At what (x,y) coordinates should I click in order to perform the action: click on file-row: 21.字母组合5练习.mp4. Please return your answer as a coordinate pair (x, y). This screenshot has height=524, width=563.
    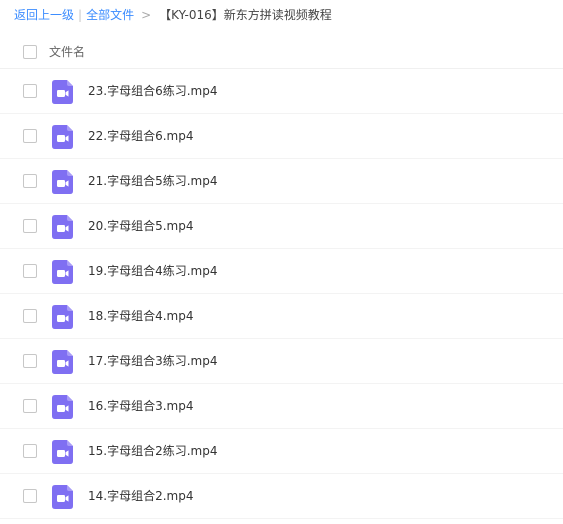
    Looking at the image, I should click on (281, 181).